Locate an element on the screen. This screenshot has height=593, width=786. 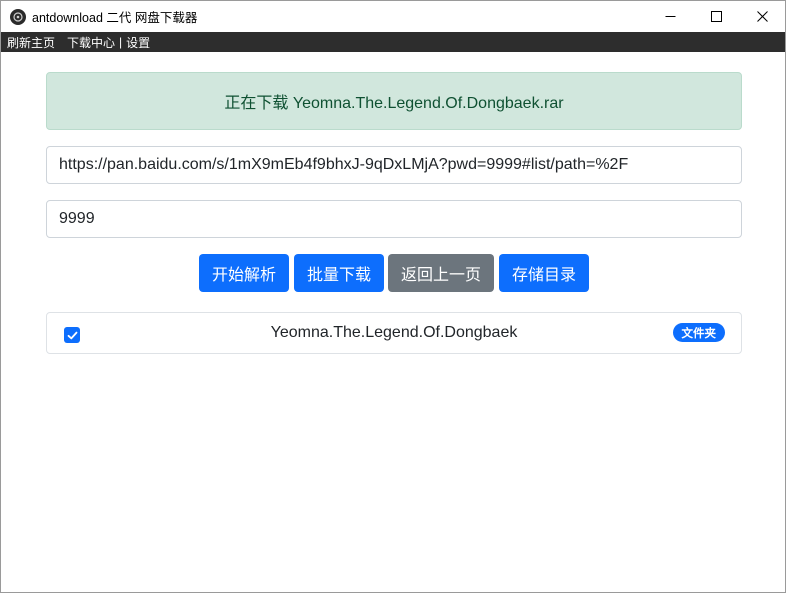
checkmark-icon is located at coordinates (72, 335).